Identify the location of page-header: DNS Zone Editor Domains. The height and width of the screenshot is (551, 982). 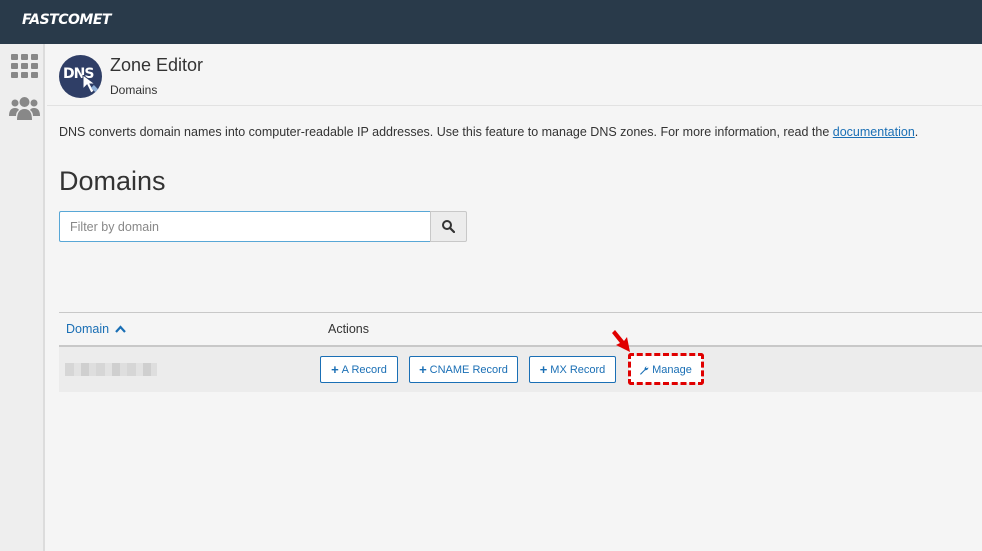
(514, 75).